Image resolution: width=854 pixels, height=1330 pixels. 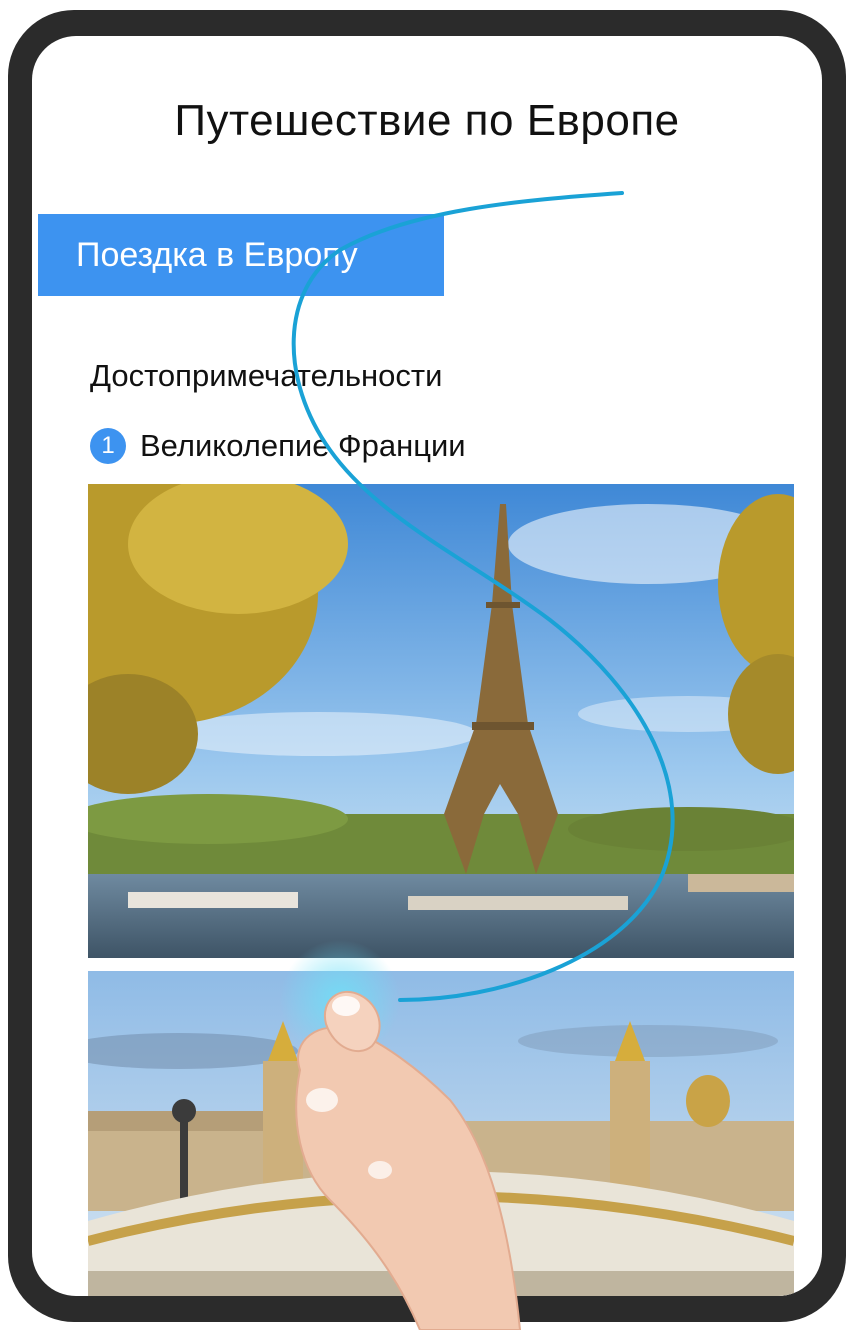 What do you see at coordinates (303, 445) in the screenshot?
I see `list-item-title: Великолепие Франции` at bounding box center [303, 445].